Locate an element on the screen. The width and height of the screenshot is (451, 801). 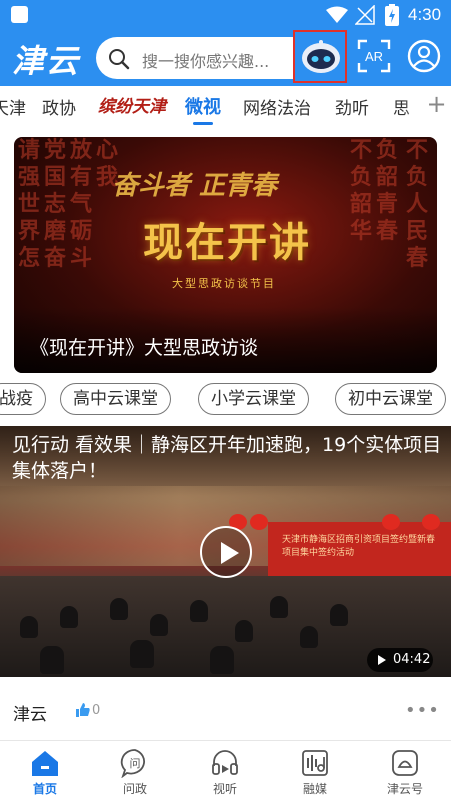
headphones-icon is located at coordinates (225, 762).